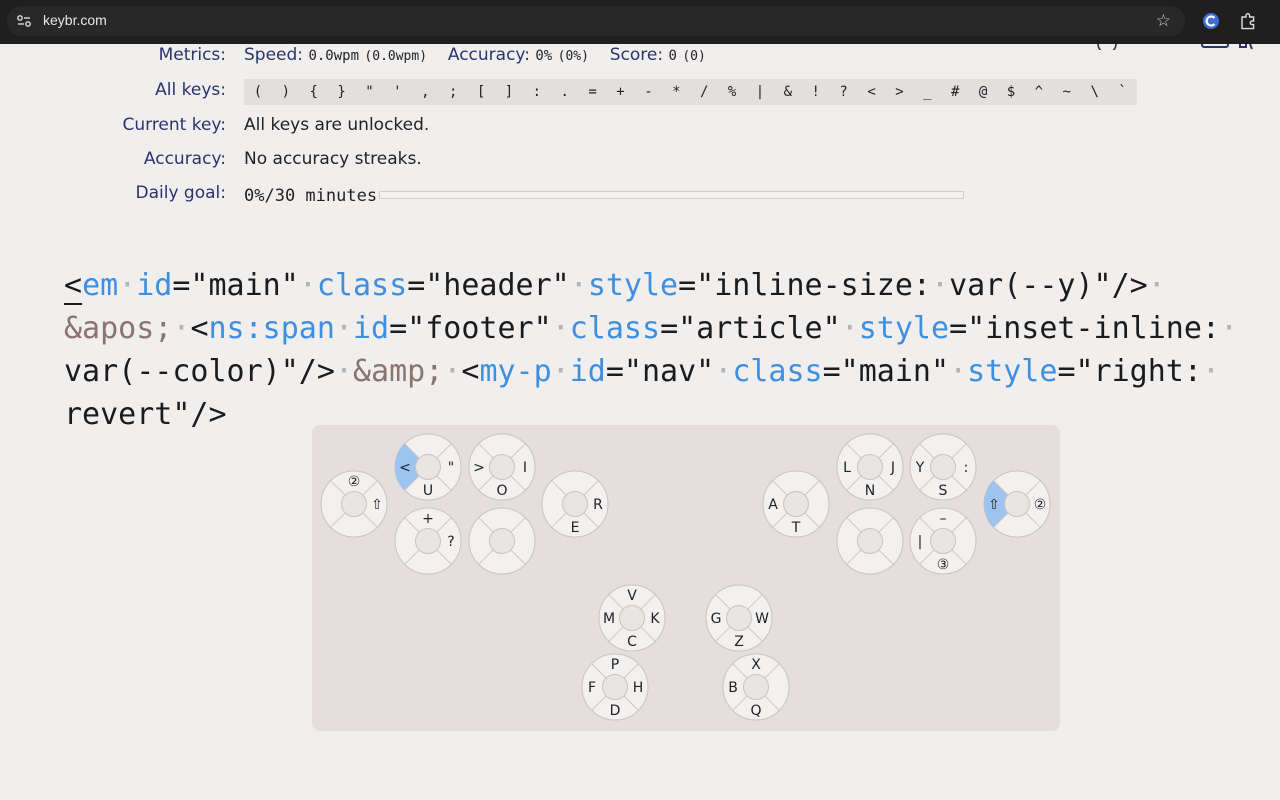 This screenshot has width=1280, height=800. What do you see at coordinates (615, 328) in the screenshot?
I see `text-token: class` at bounding box center [615, 328].